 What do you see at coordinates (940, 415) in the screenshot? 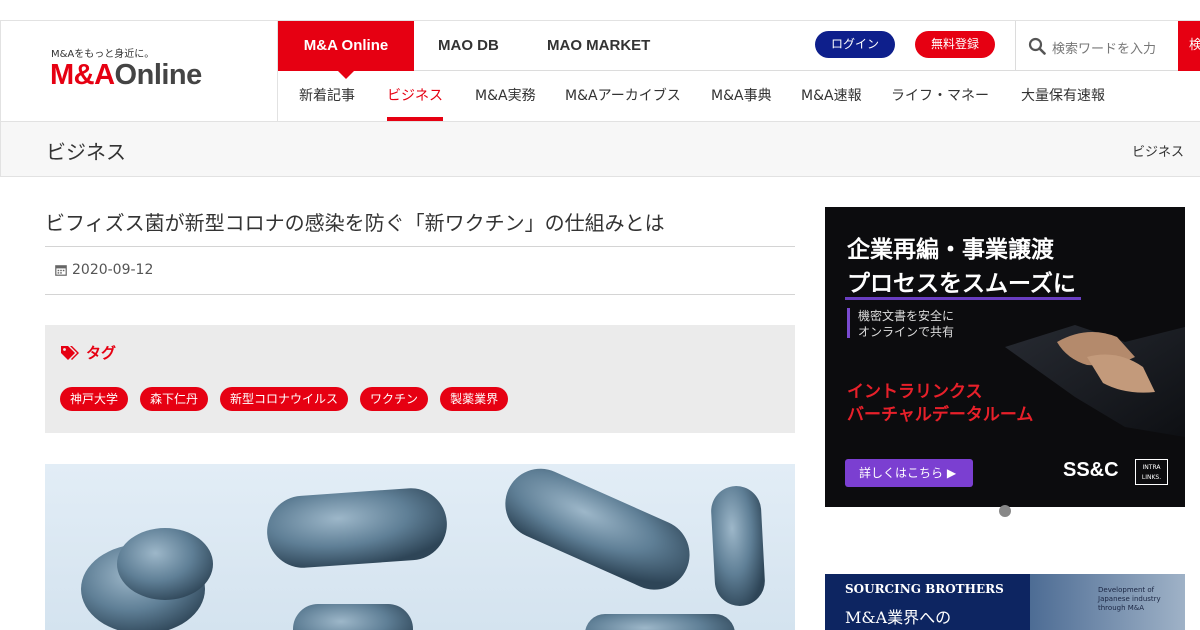
I see `ad-product-desc: バーチャルデータルーム` at bounding box center [940, 415].